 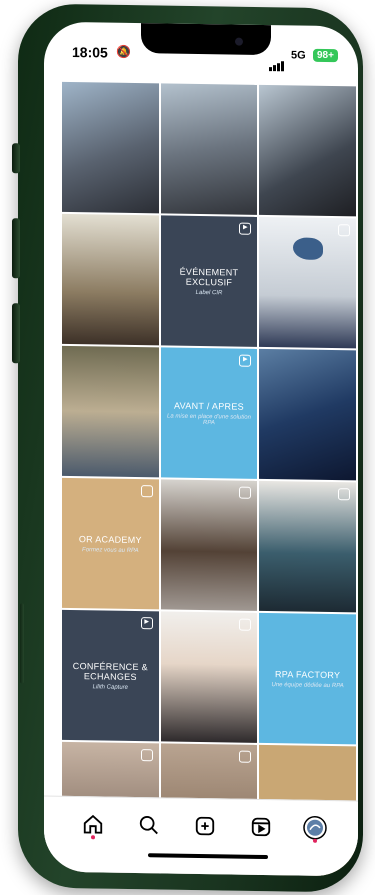 I want to click on post-subtitle: Une équipe dédiée au RPA, so click(x=307, y=685).